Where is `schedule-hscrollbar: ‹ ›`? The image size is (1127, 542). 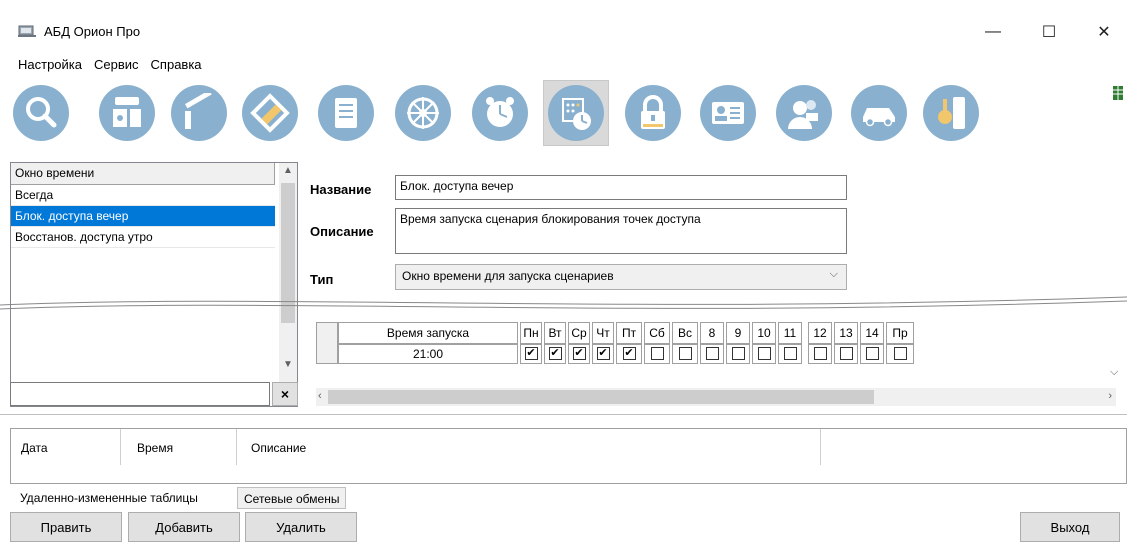 schedule-hscrollbar: ‹ › is located at coordinates (716, 397).